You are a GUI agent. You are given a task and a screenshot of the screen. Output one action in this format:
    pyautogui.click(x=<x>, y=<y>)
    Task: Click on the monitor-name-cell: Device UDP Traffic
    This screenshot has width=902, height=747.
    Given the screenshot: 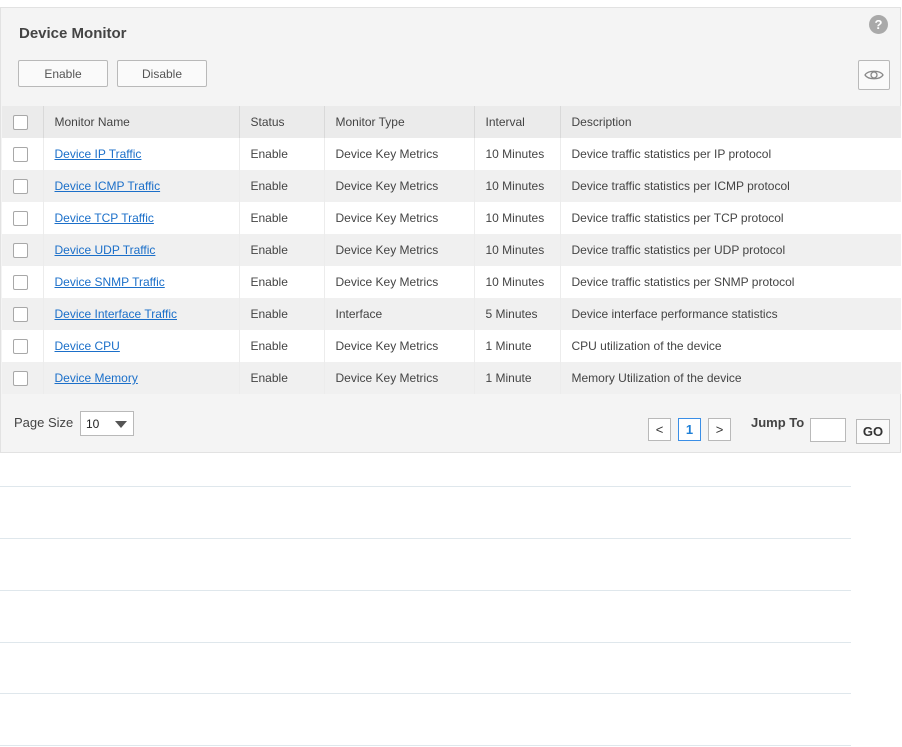 What is the action you would take?
    pyautogui.click(x=141, y=250)
    